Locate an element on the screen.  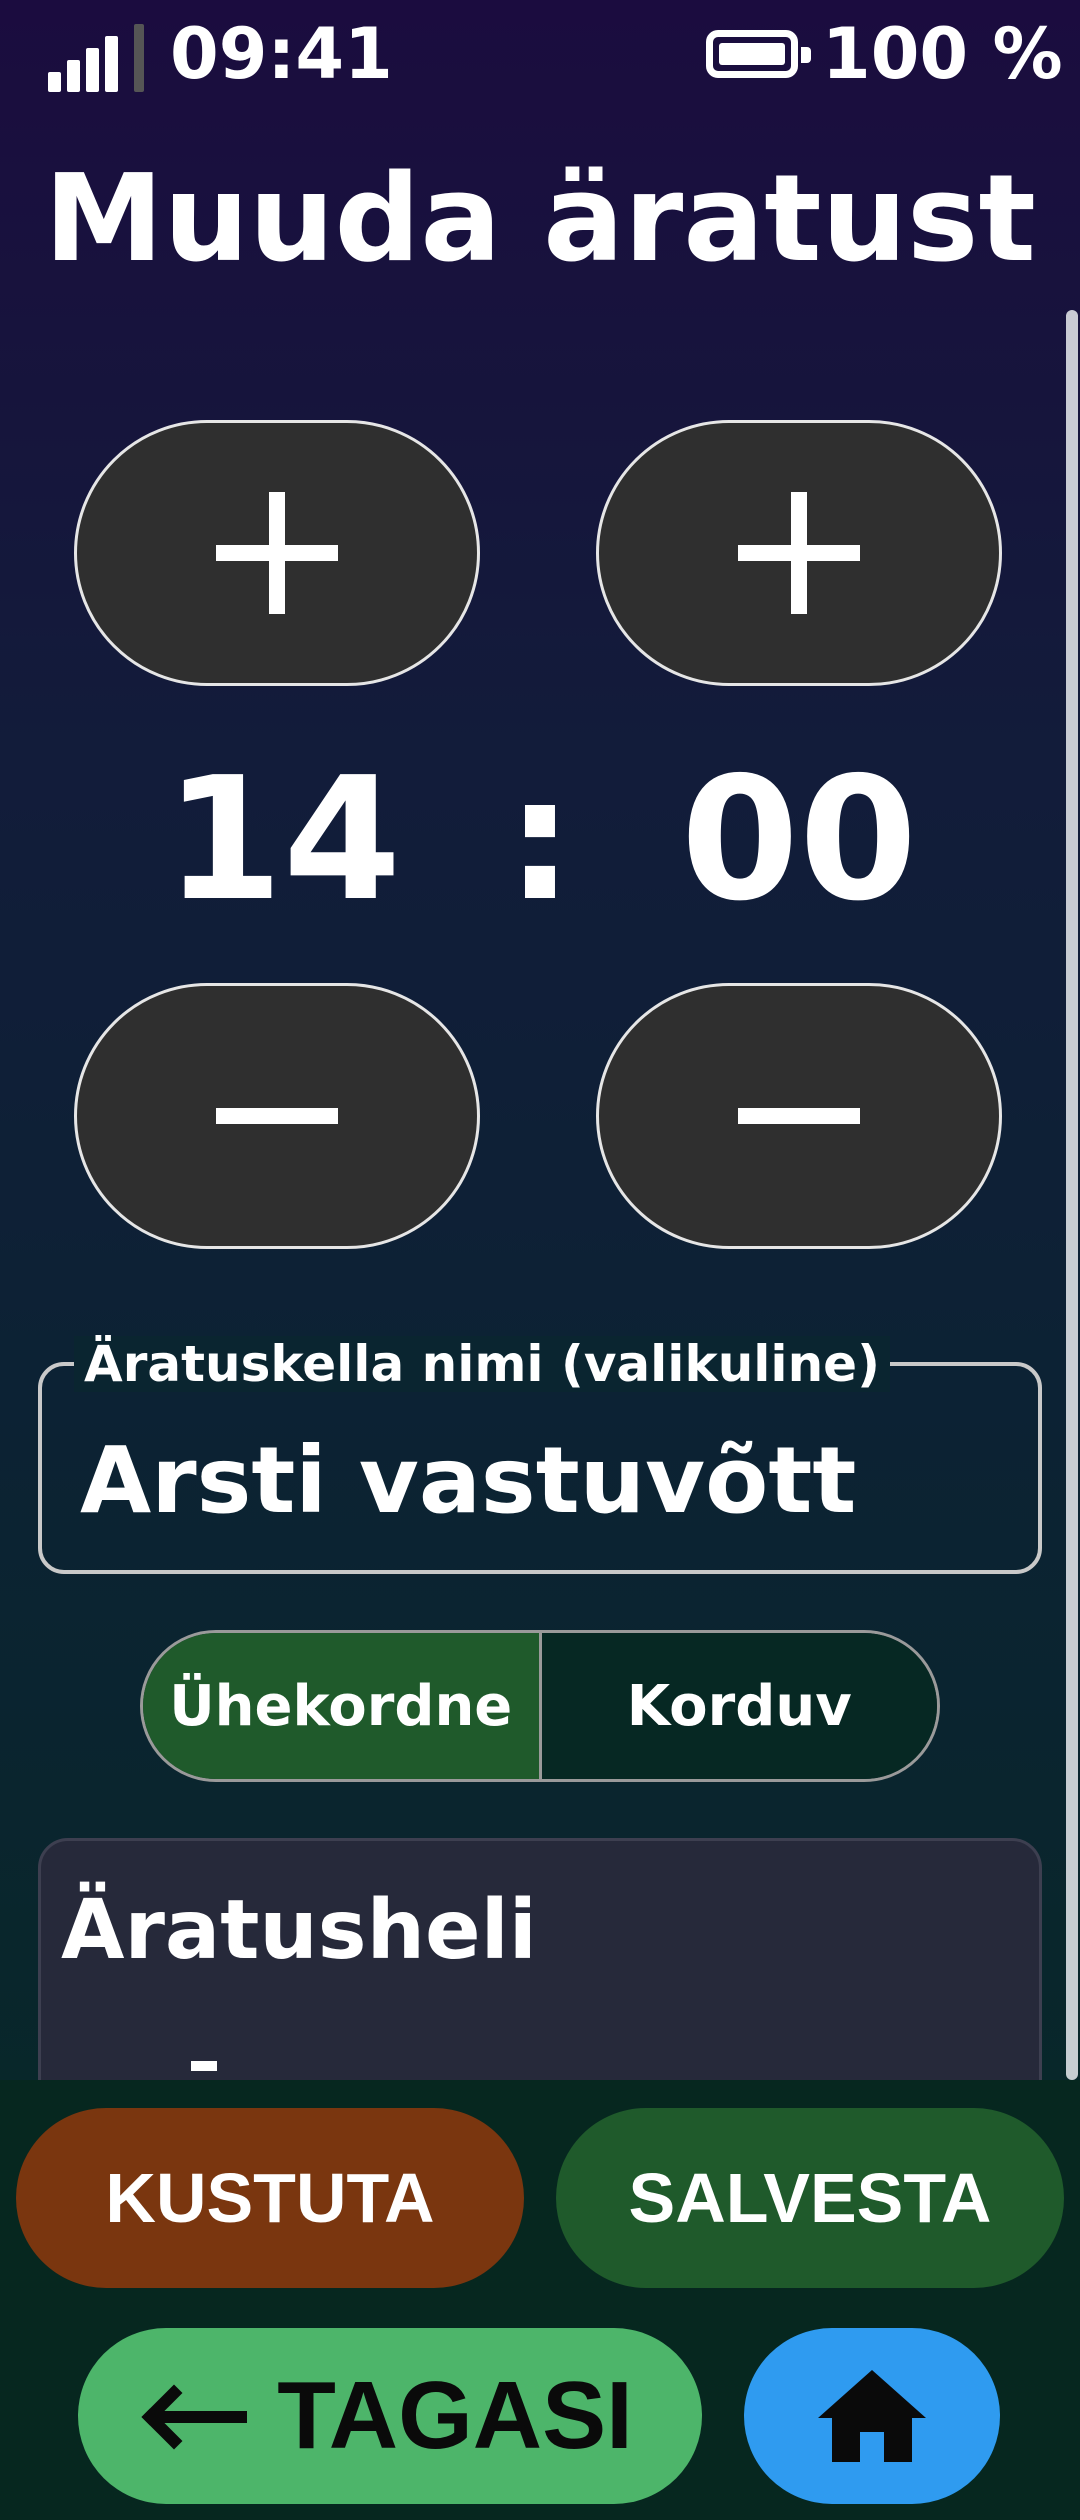
back-button: TAGASI is located at coordinates (390, 2416).